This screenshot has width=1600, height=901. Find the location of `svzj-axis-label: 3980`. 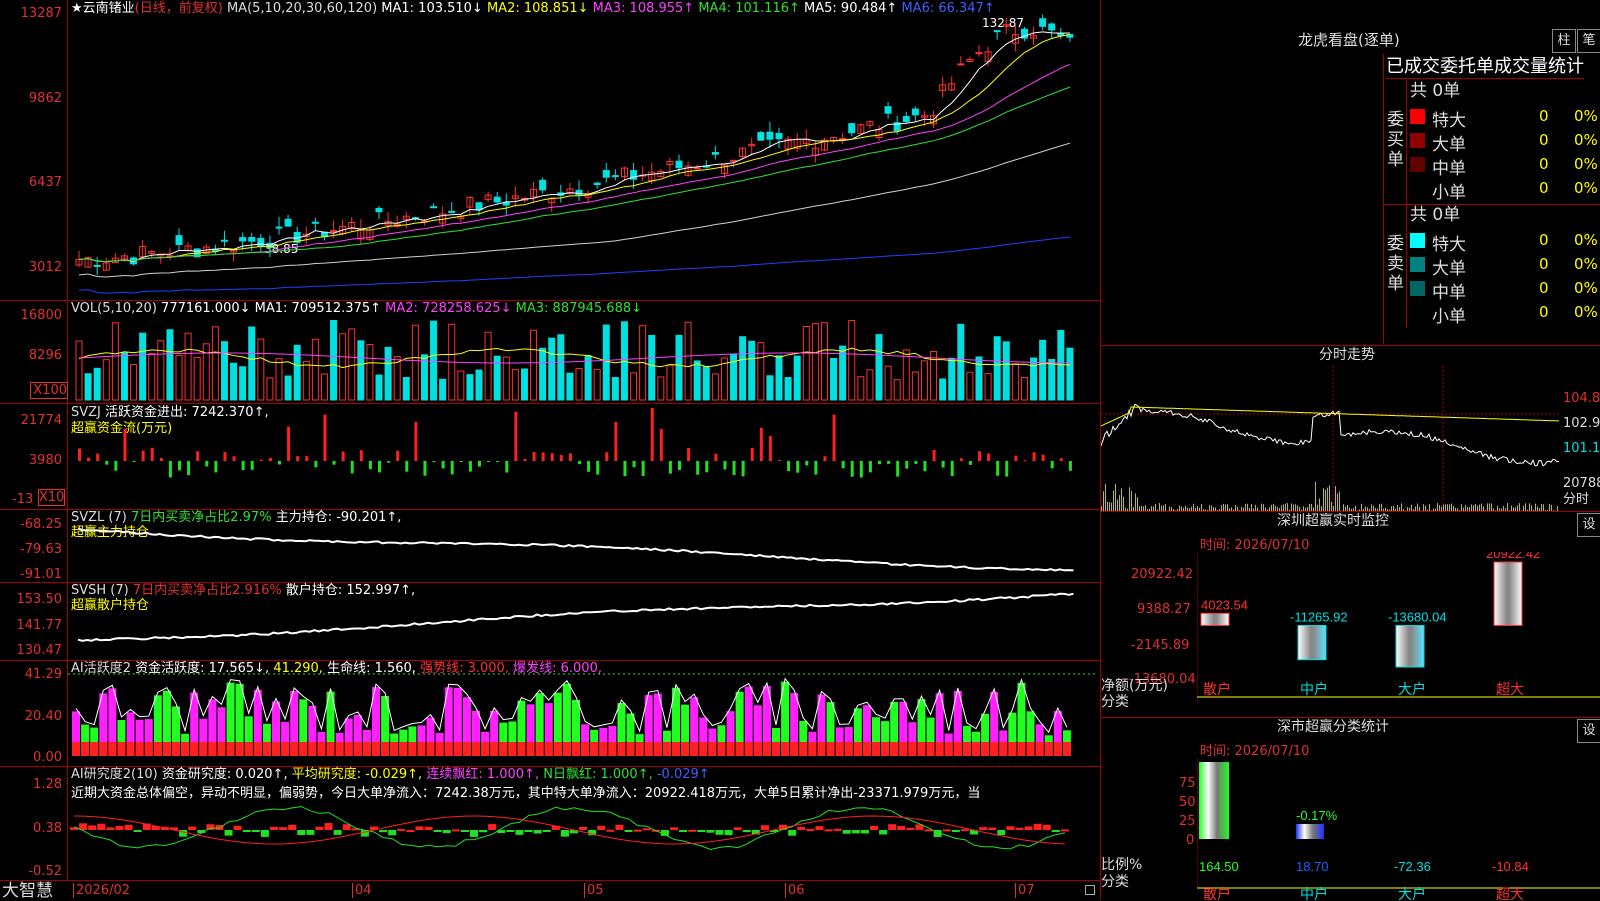

svzj-axis-label: 3980 is located at coordinates (31, 460).